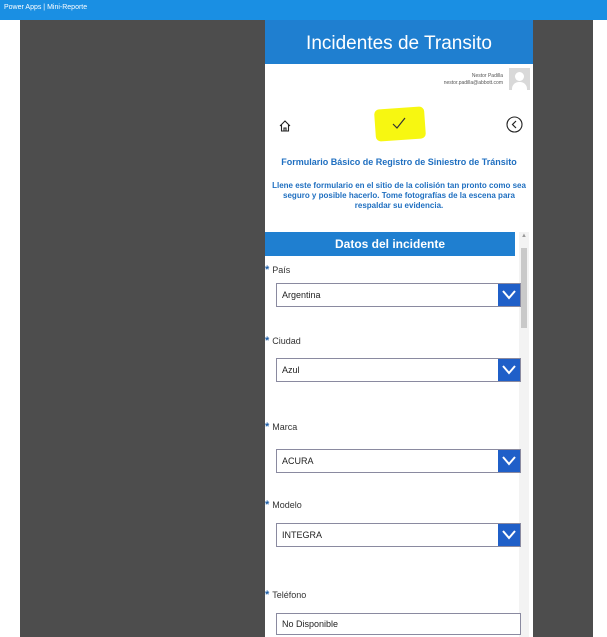 The height and width of the screenshot is (637, 607). Describe the element at coordinates (473, 83) in the screenshot. I see `user-email: nestor.padilla@abbott.com` at that location.